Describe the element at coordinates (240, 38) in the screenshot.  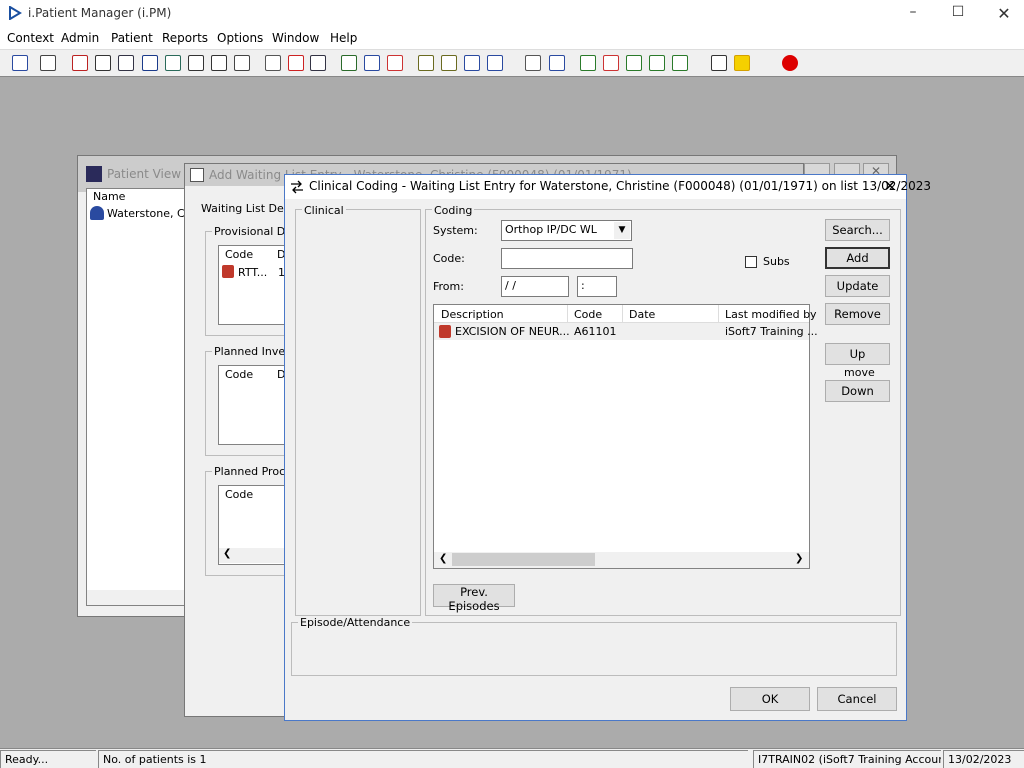
I see `menu-options: Options` at that location.